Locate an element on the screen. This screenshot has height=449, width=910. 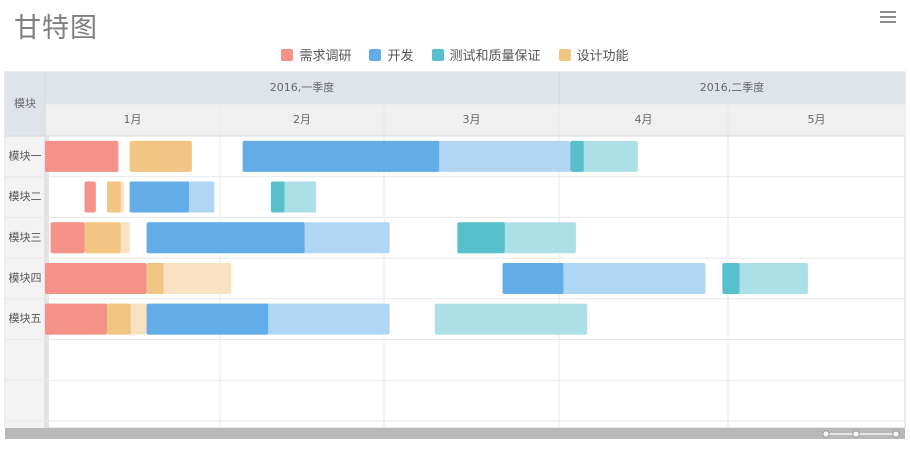
zoom-handle-right is located at coordinates (896, 434).